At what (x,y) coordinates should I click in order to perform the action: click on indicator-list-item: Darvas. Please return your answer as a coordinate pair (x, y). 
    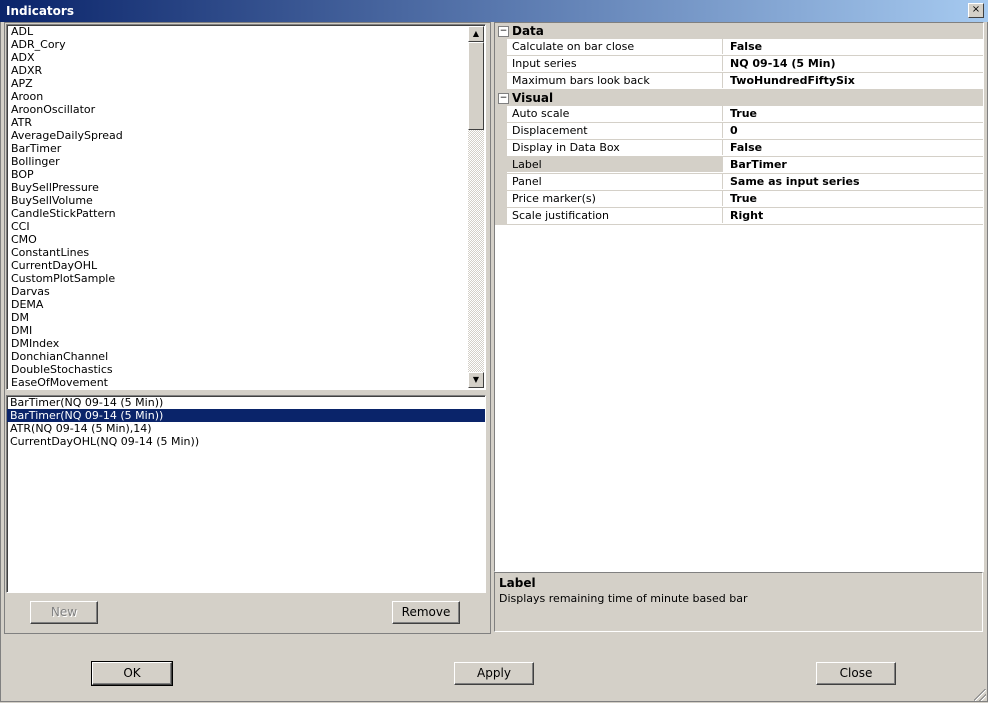
    Looking at the image, I should click on (246, 291).